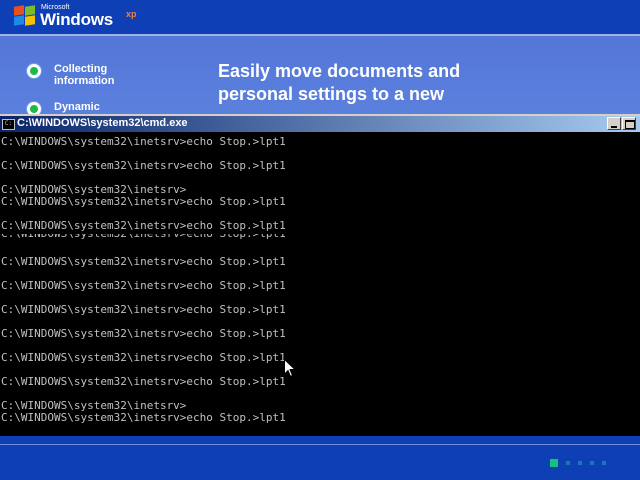 The height and width of the screenshot is (480, 640). Describe the element at coordinates (8, 124) in the screenshot. I see `cmd-icon: C:` at that location.